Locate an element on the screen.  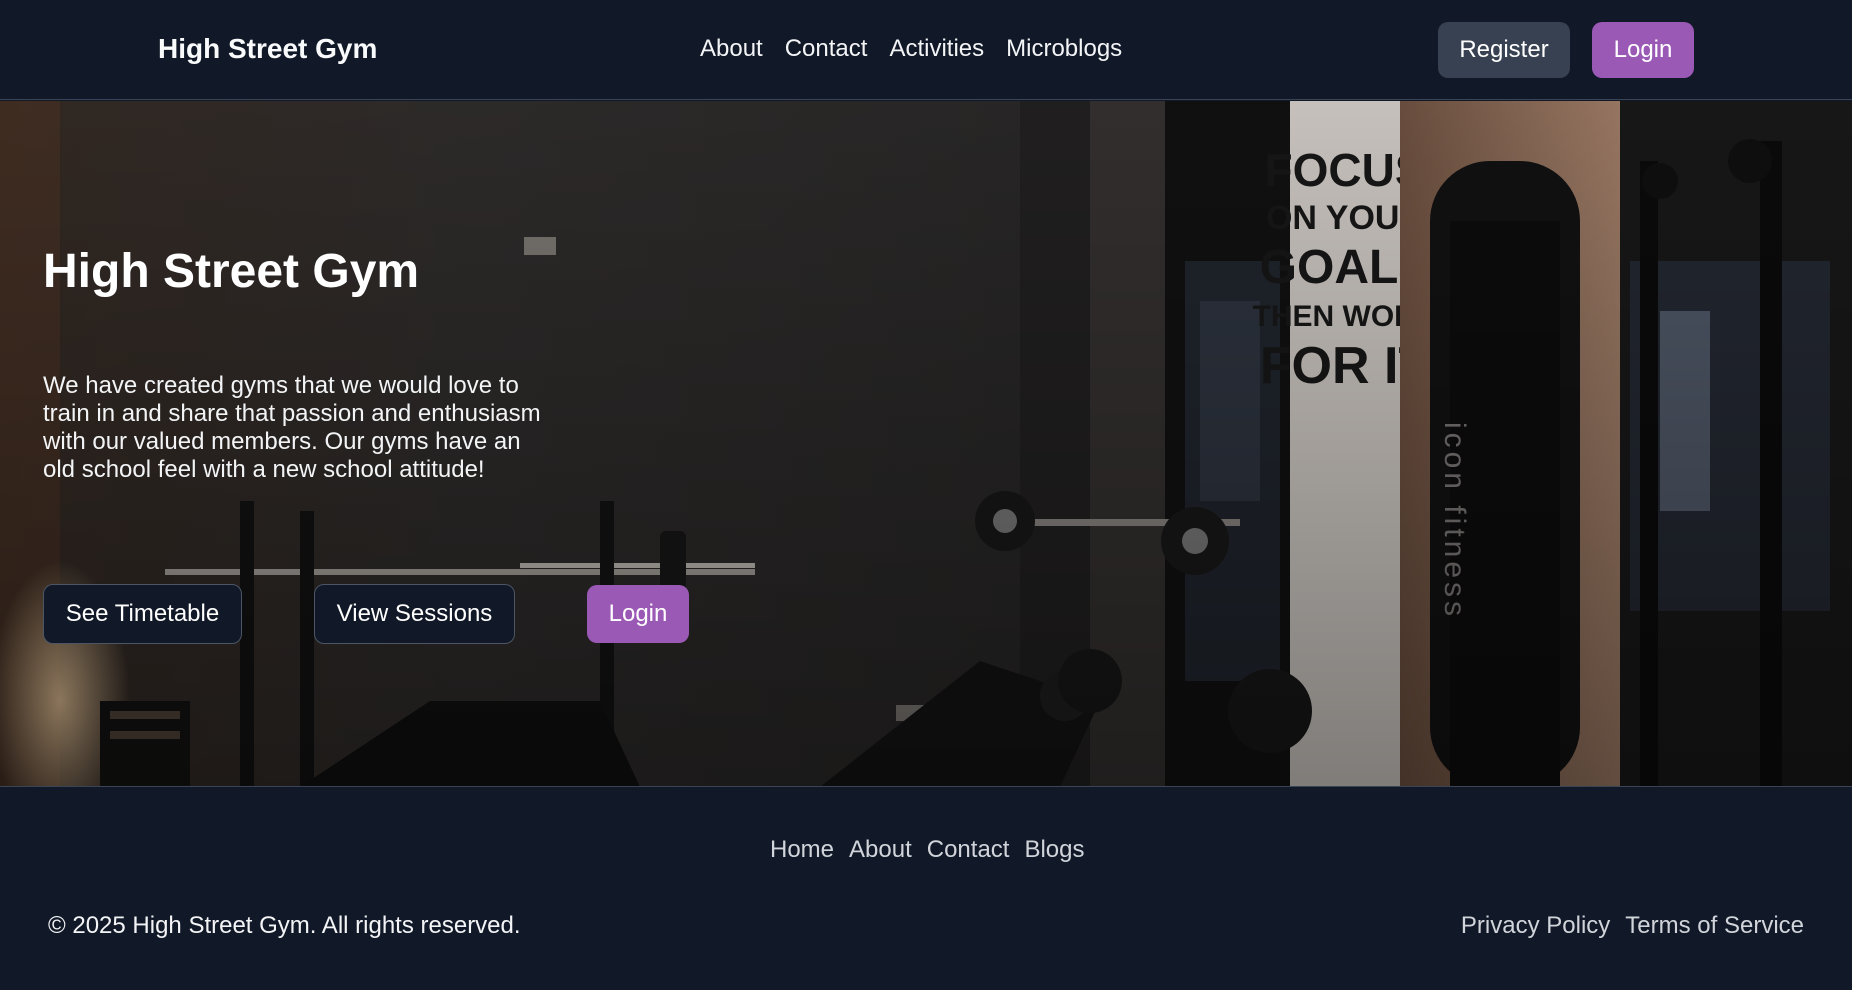
hero-login-button: Login is located at coordinates (638, 614).